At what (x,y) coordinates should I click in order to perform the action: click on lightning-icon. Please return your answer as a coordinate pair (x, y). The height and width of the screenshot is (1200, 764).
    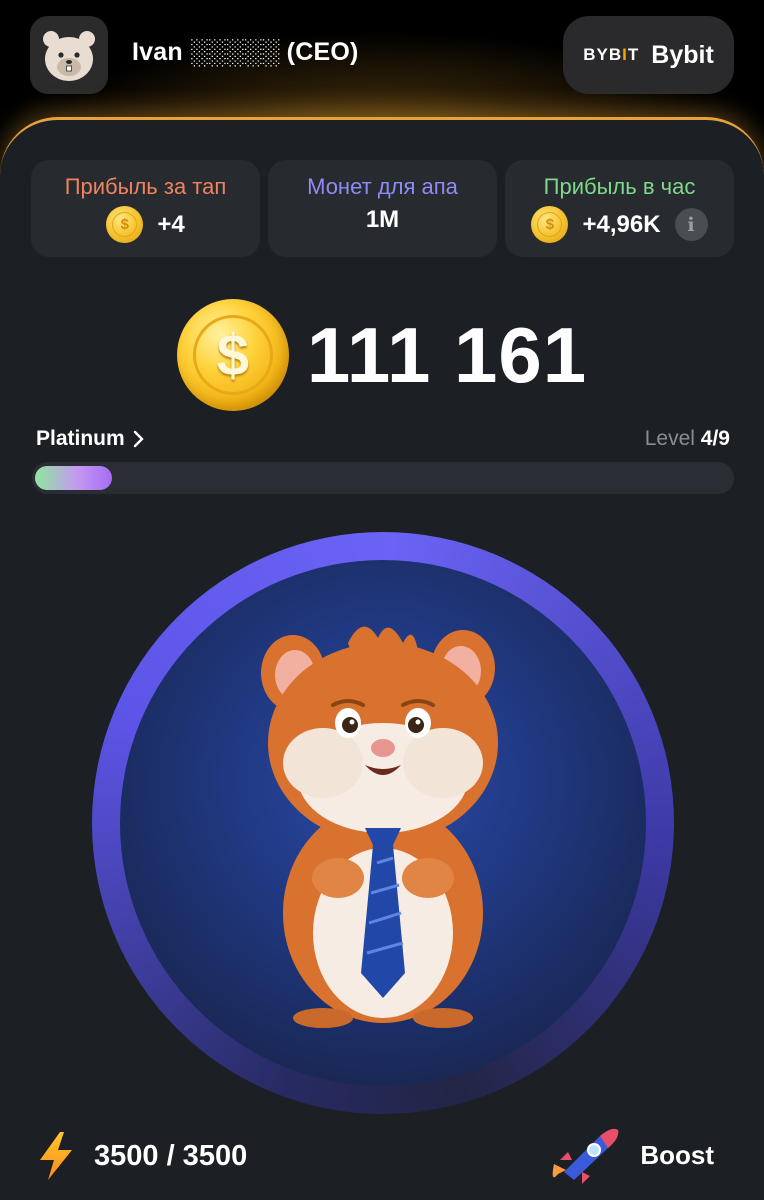
    Looking at the image, I should click on (56, 1156).